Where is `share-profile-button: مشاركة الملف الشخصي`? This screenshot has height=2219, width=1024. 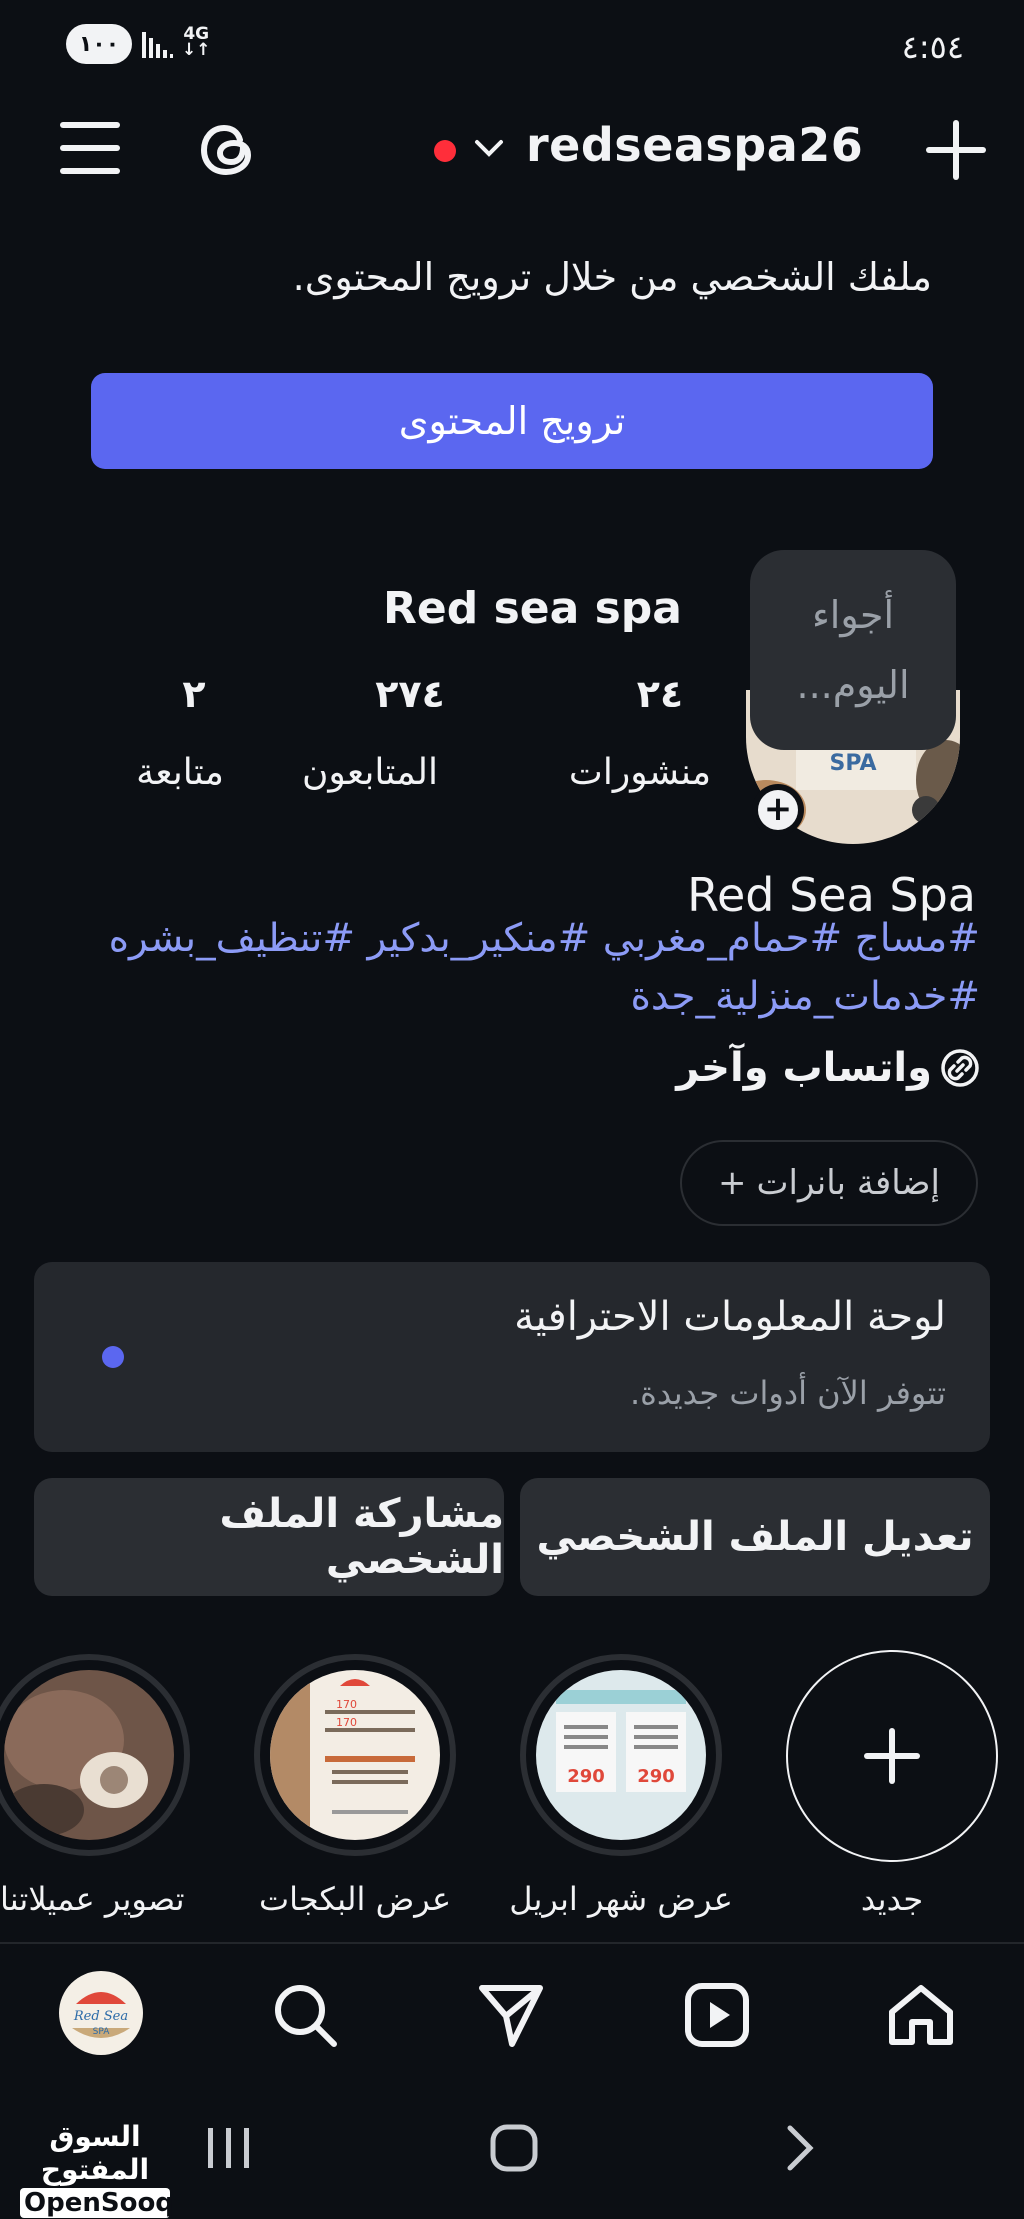 share-profile-button: مشاركة الملف الشخصي is located at coordinates (269, 1537).